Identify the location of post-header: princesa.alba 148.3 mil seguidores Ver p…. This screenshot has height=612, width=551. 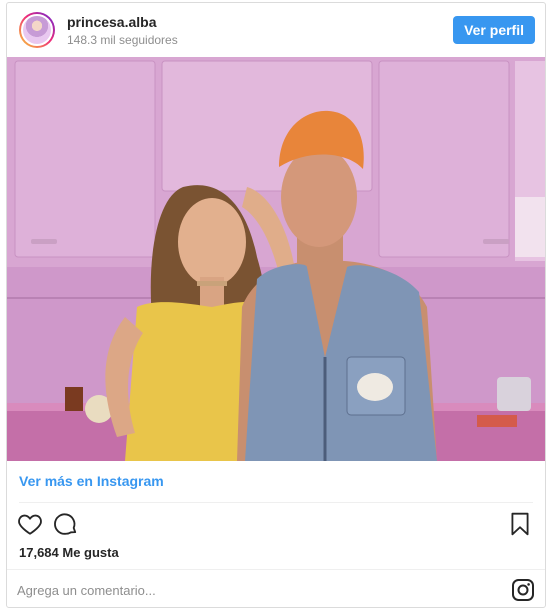
(276, 30).